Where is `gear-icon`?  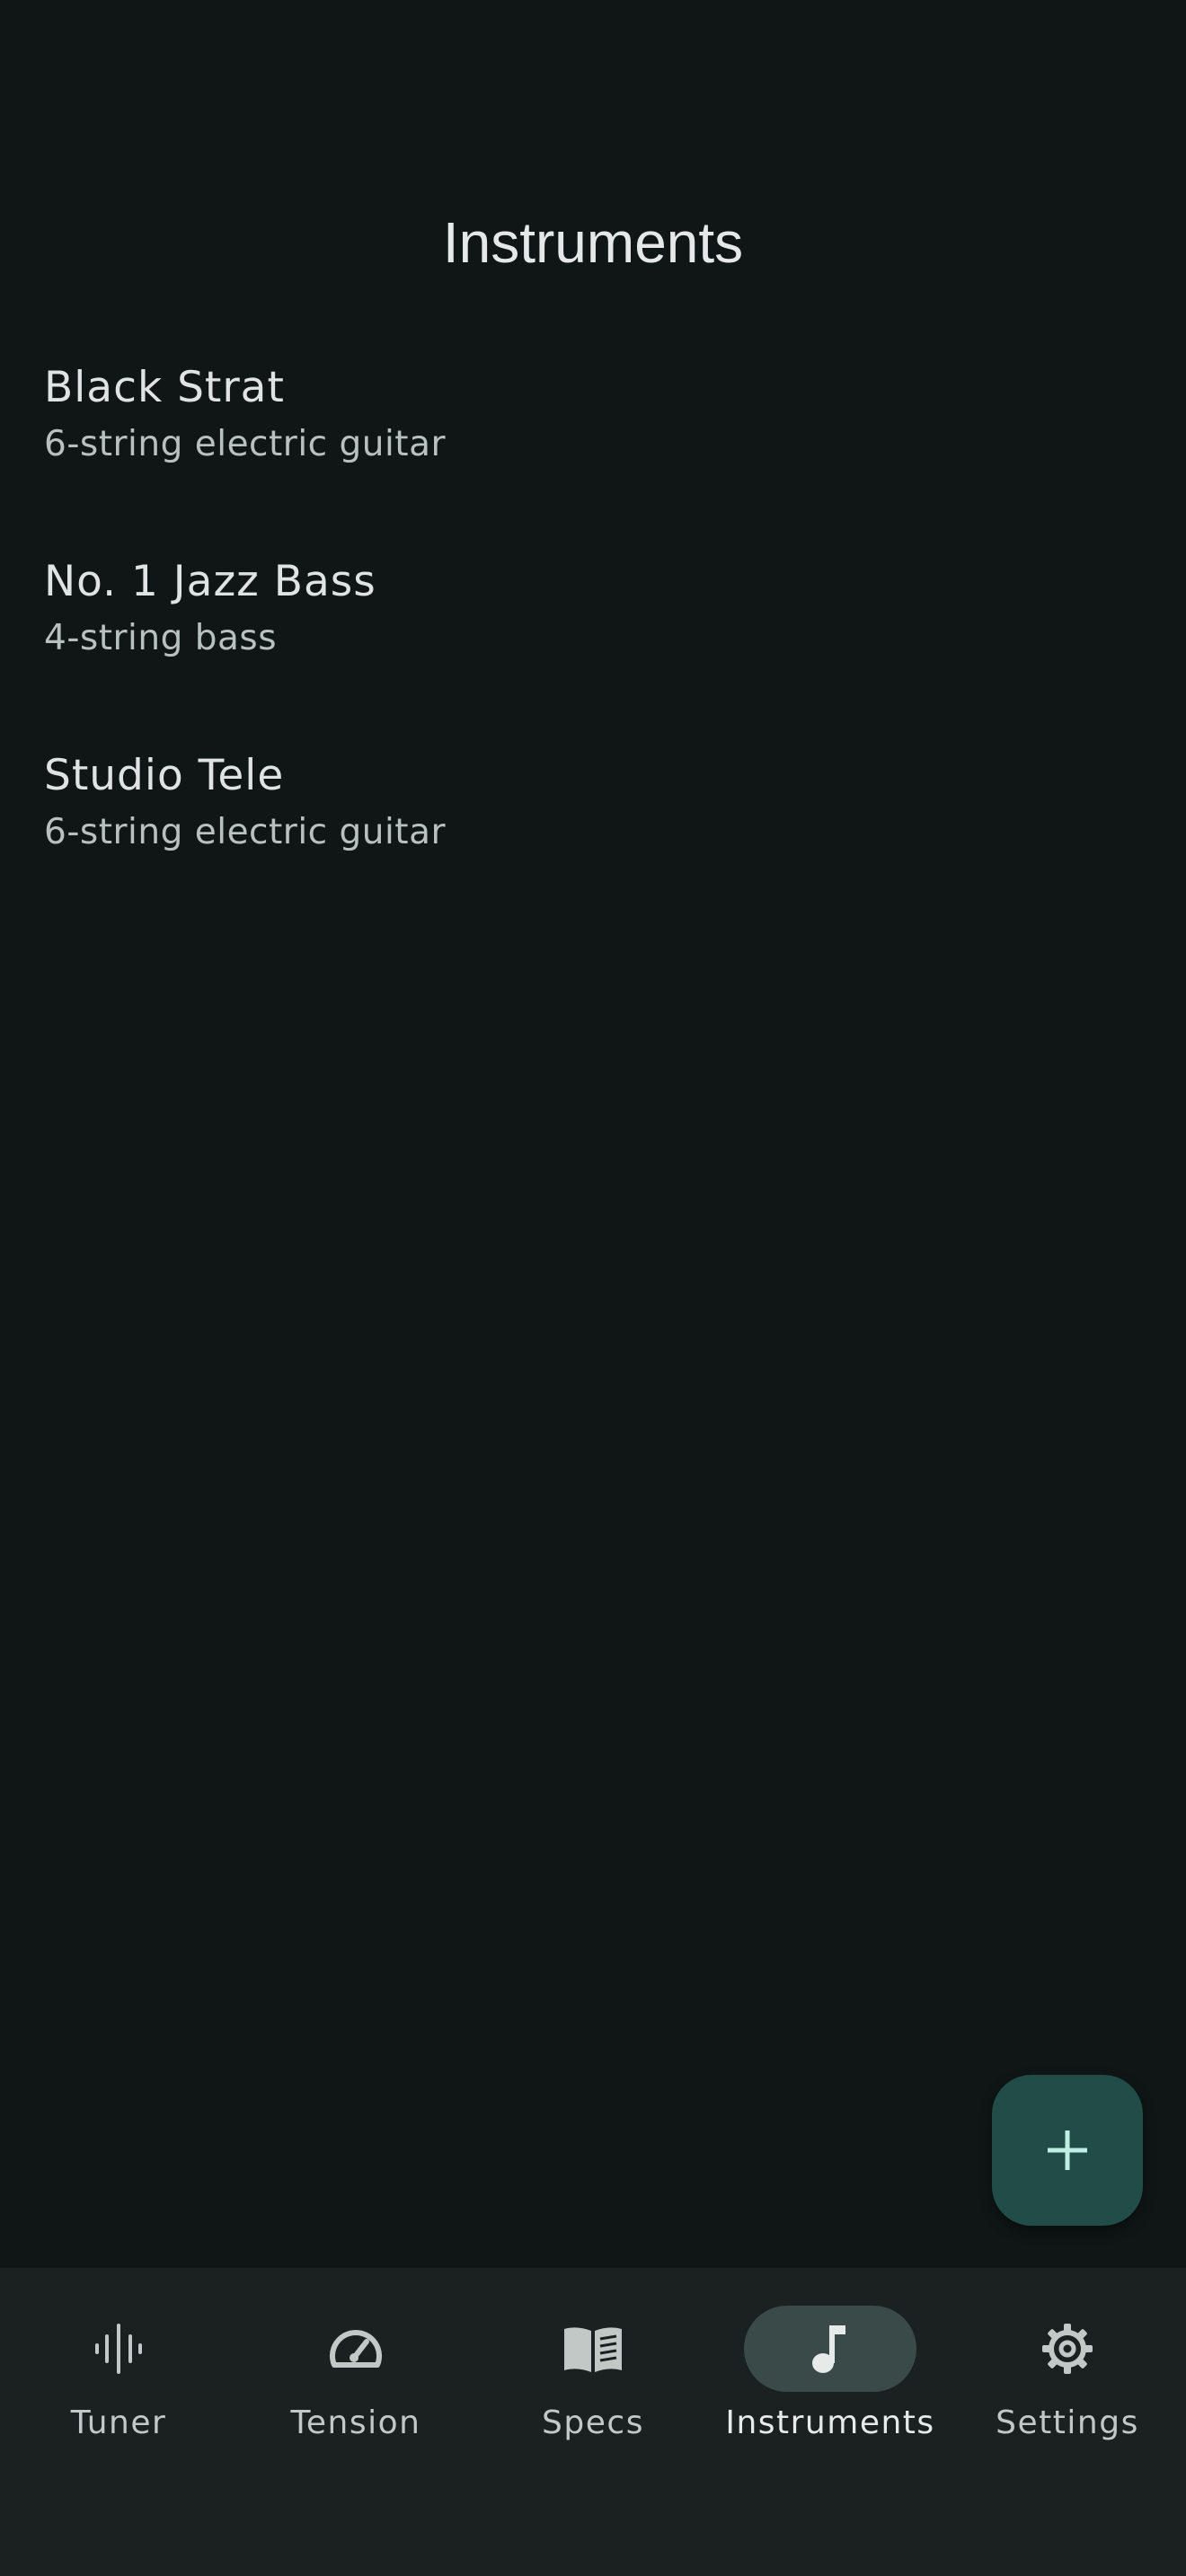
gear-icon is located at coordinates (1067, 2349).